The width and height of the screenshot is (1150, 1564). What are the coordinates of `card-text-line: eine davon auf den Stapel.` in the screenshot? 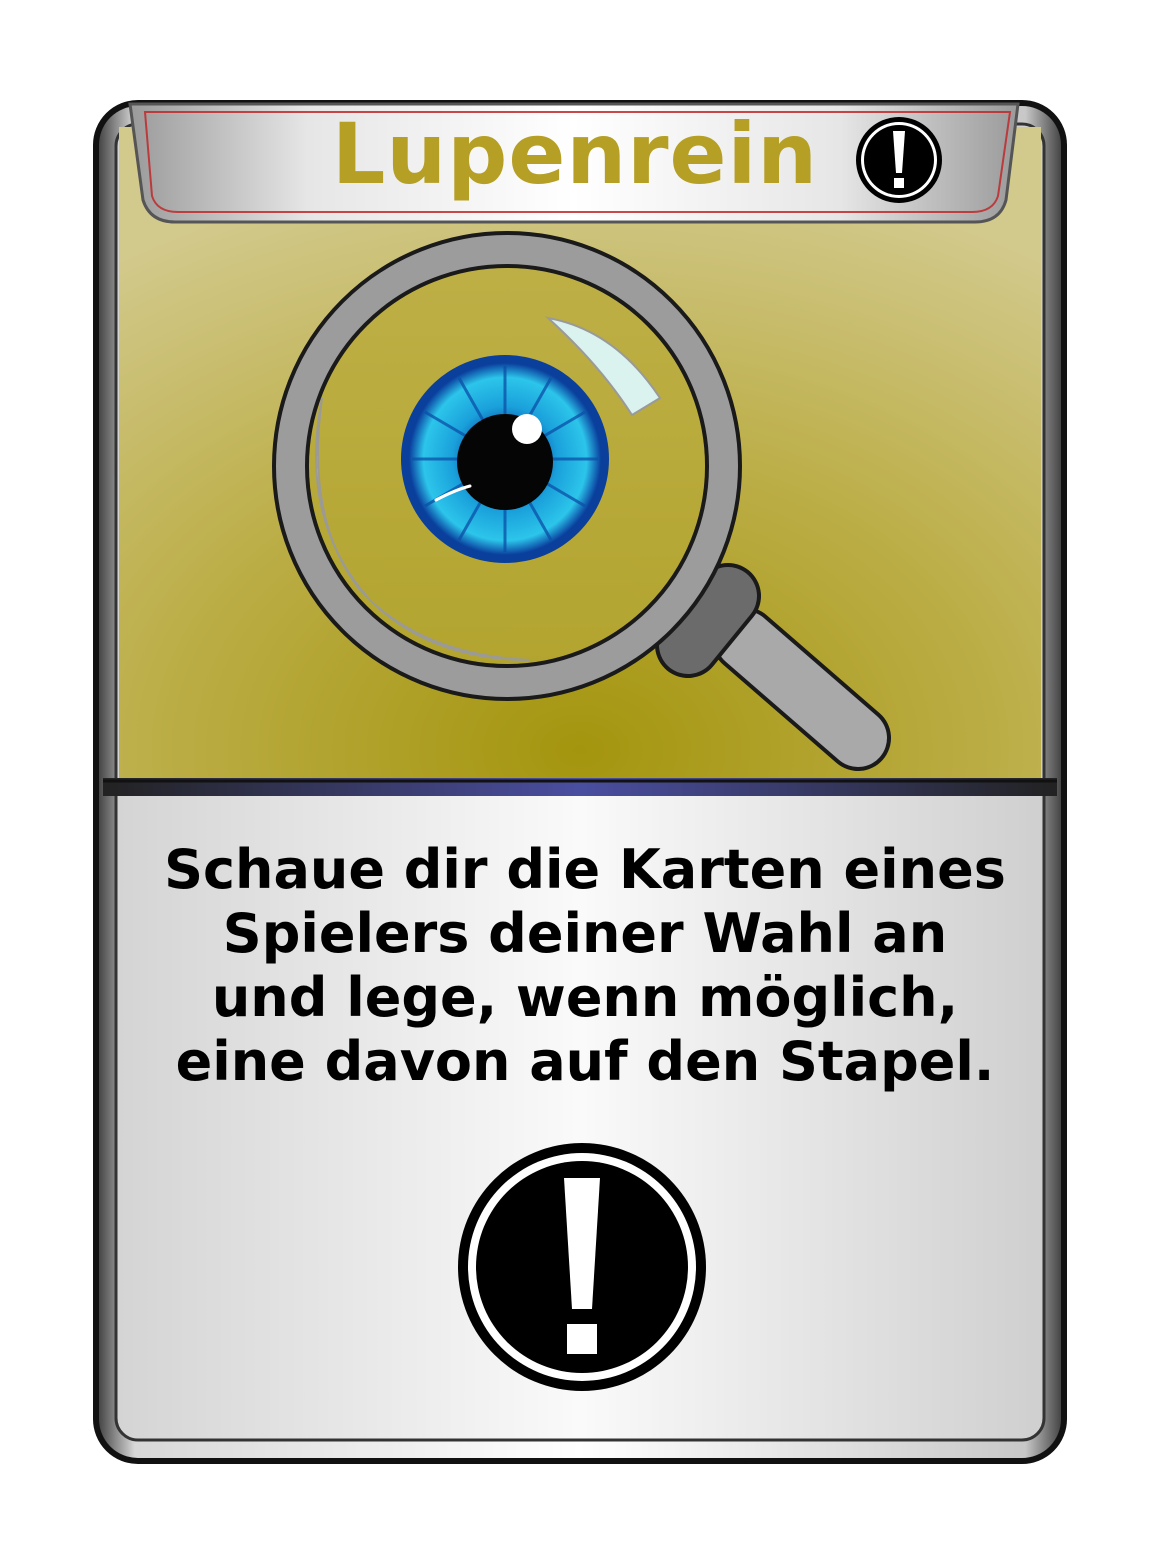 It's located at (585, 1061).